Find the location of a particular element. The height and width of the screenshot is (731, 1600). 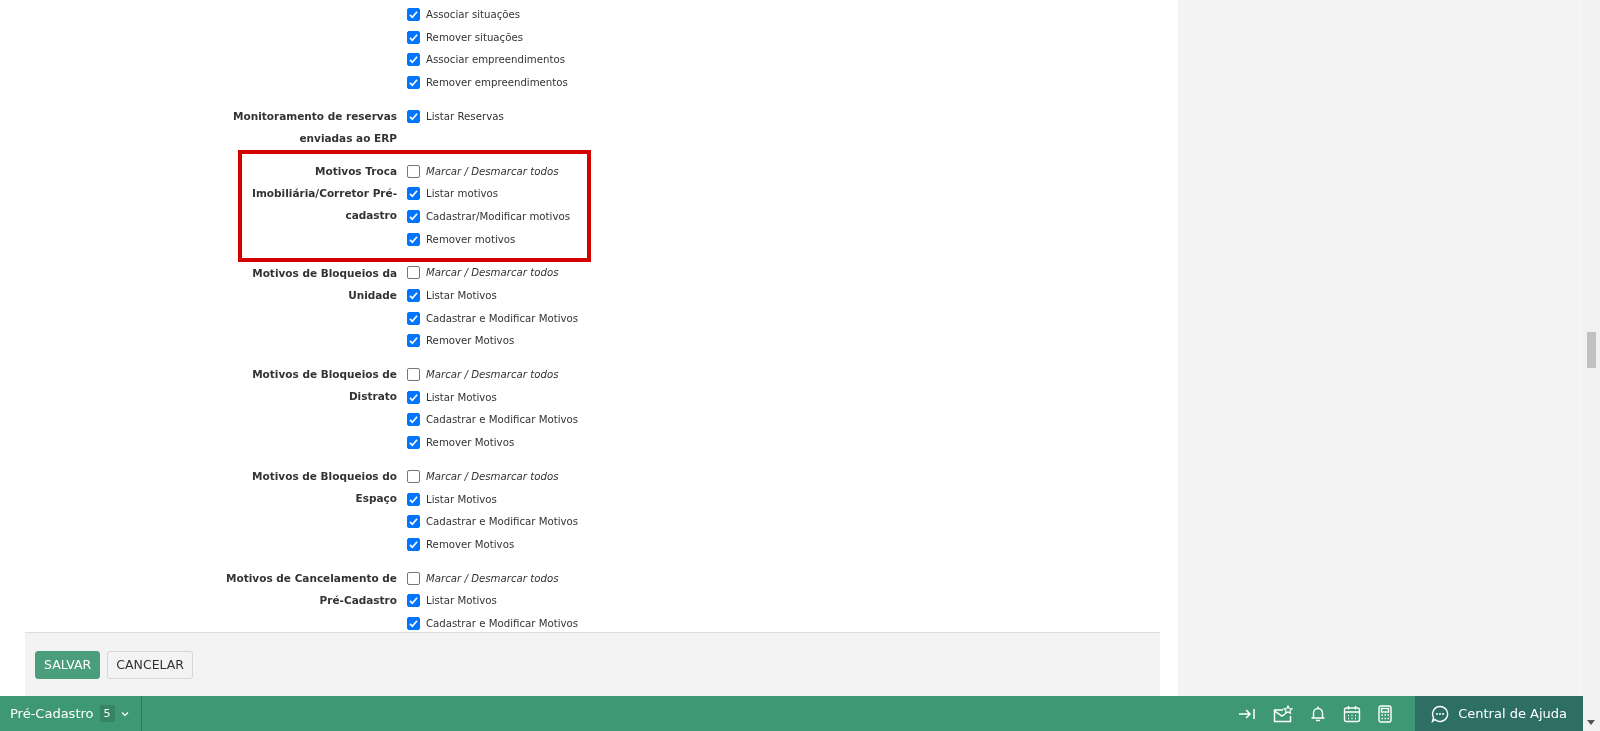

permission-label: Associar empreendimentos is located at coordinates (495, 60).